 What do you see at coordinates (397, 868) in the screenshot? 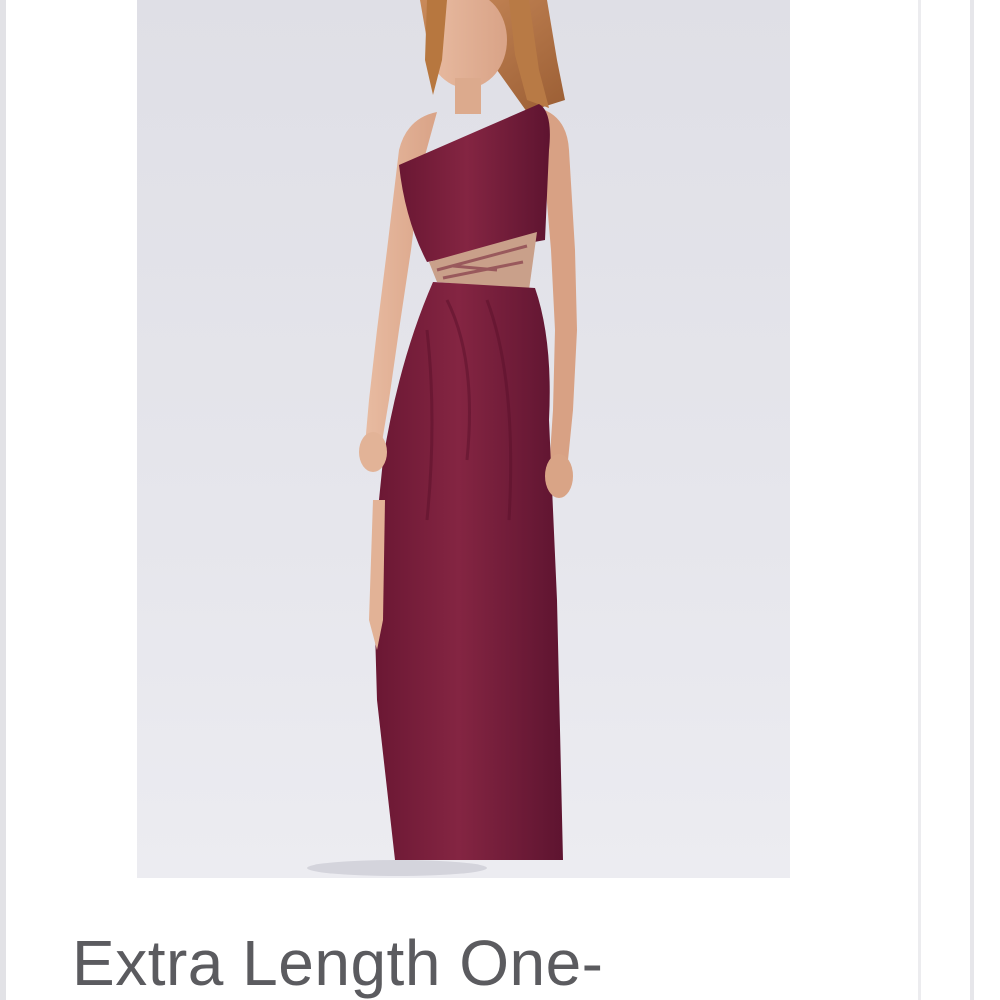
I see `floor-shadow` at bounding box center [397, 868].